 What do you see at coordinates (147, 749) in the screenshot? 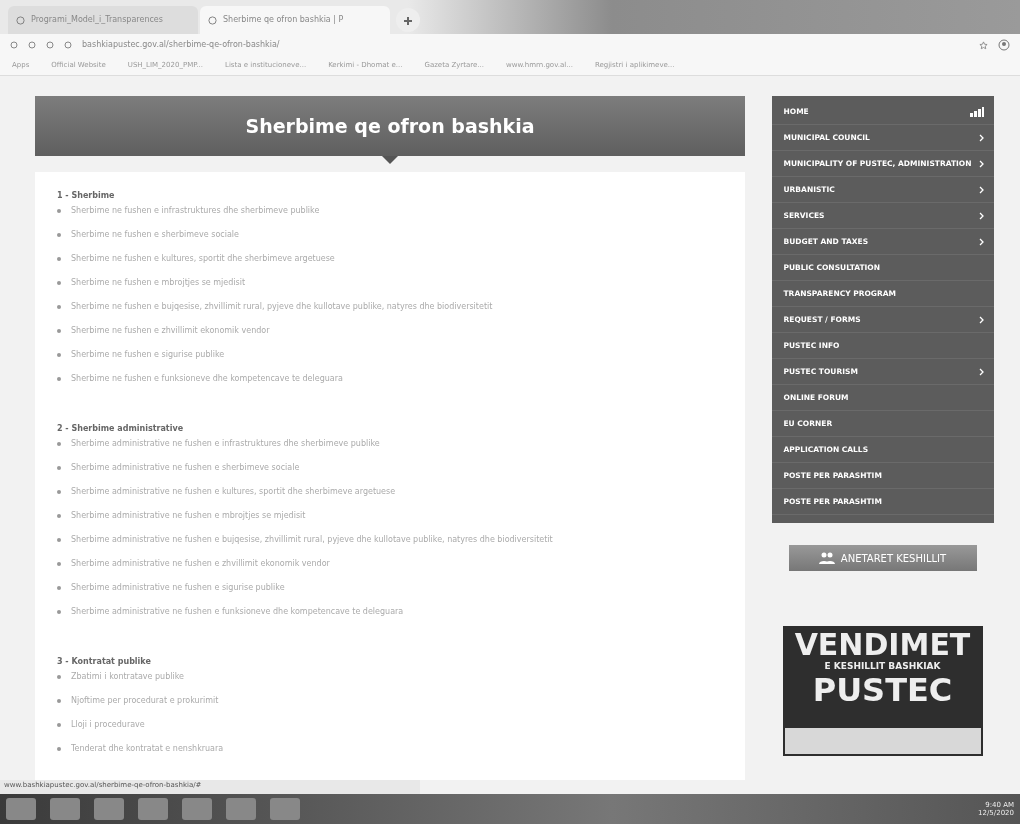
I see `service-link: Tenderat dhe kontratat e nenshkruara` at bounding box center [147, 749].